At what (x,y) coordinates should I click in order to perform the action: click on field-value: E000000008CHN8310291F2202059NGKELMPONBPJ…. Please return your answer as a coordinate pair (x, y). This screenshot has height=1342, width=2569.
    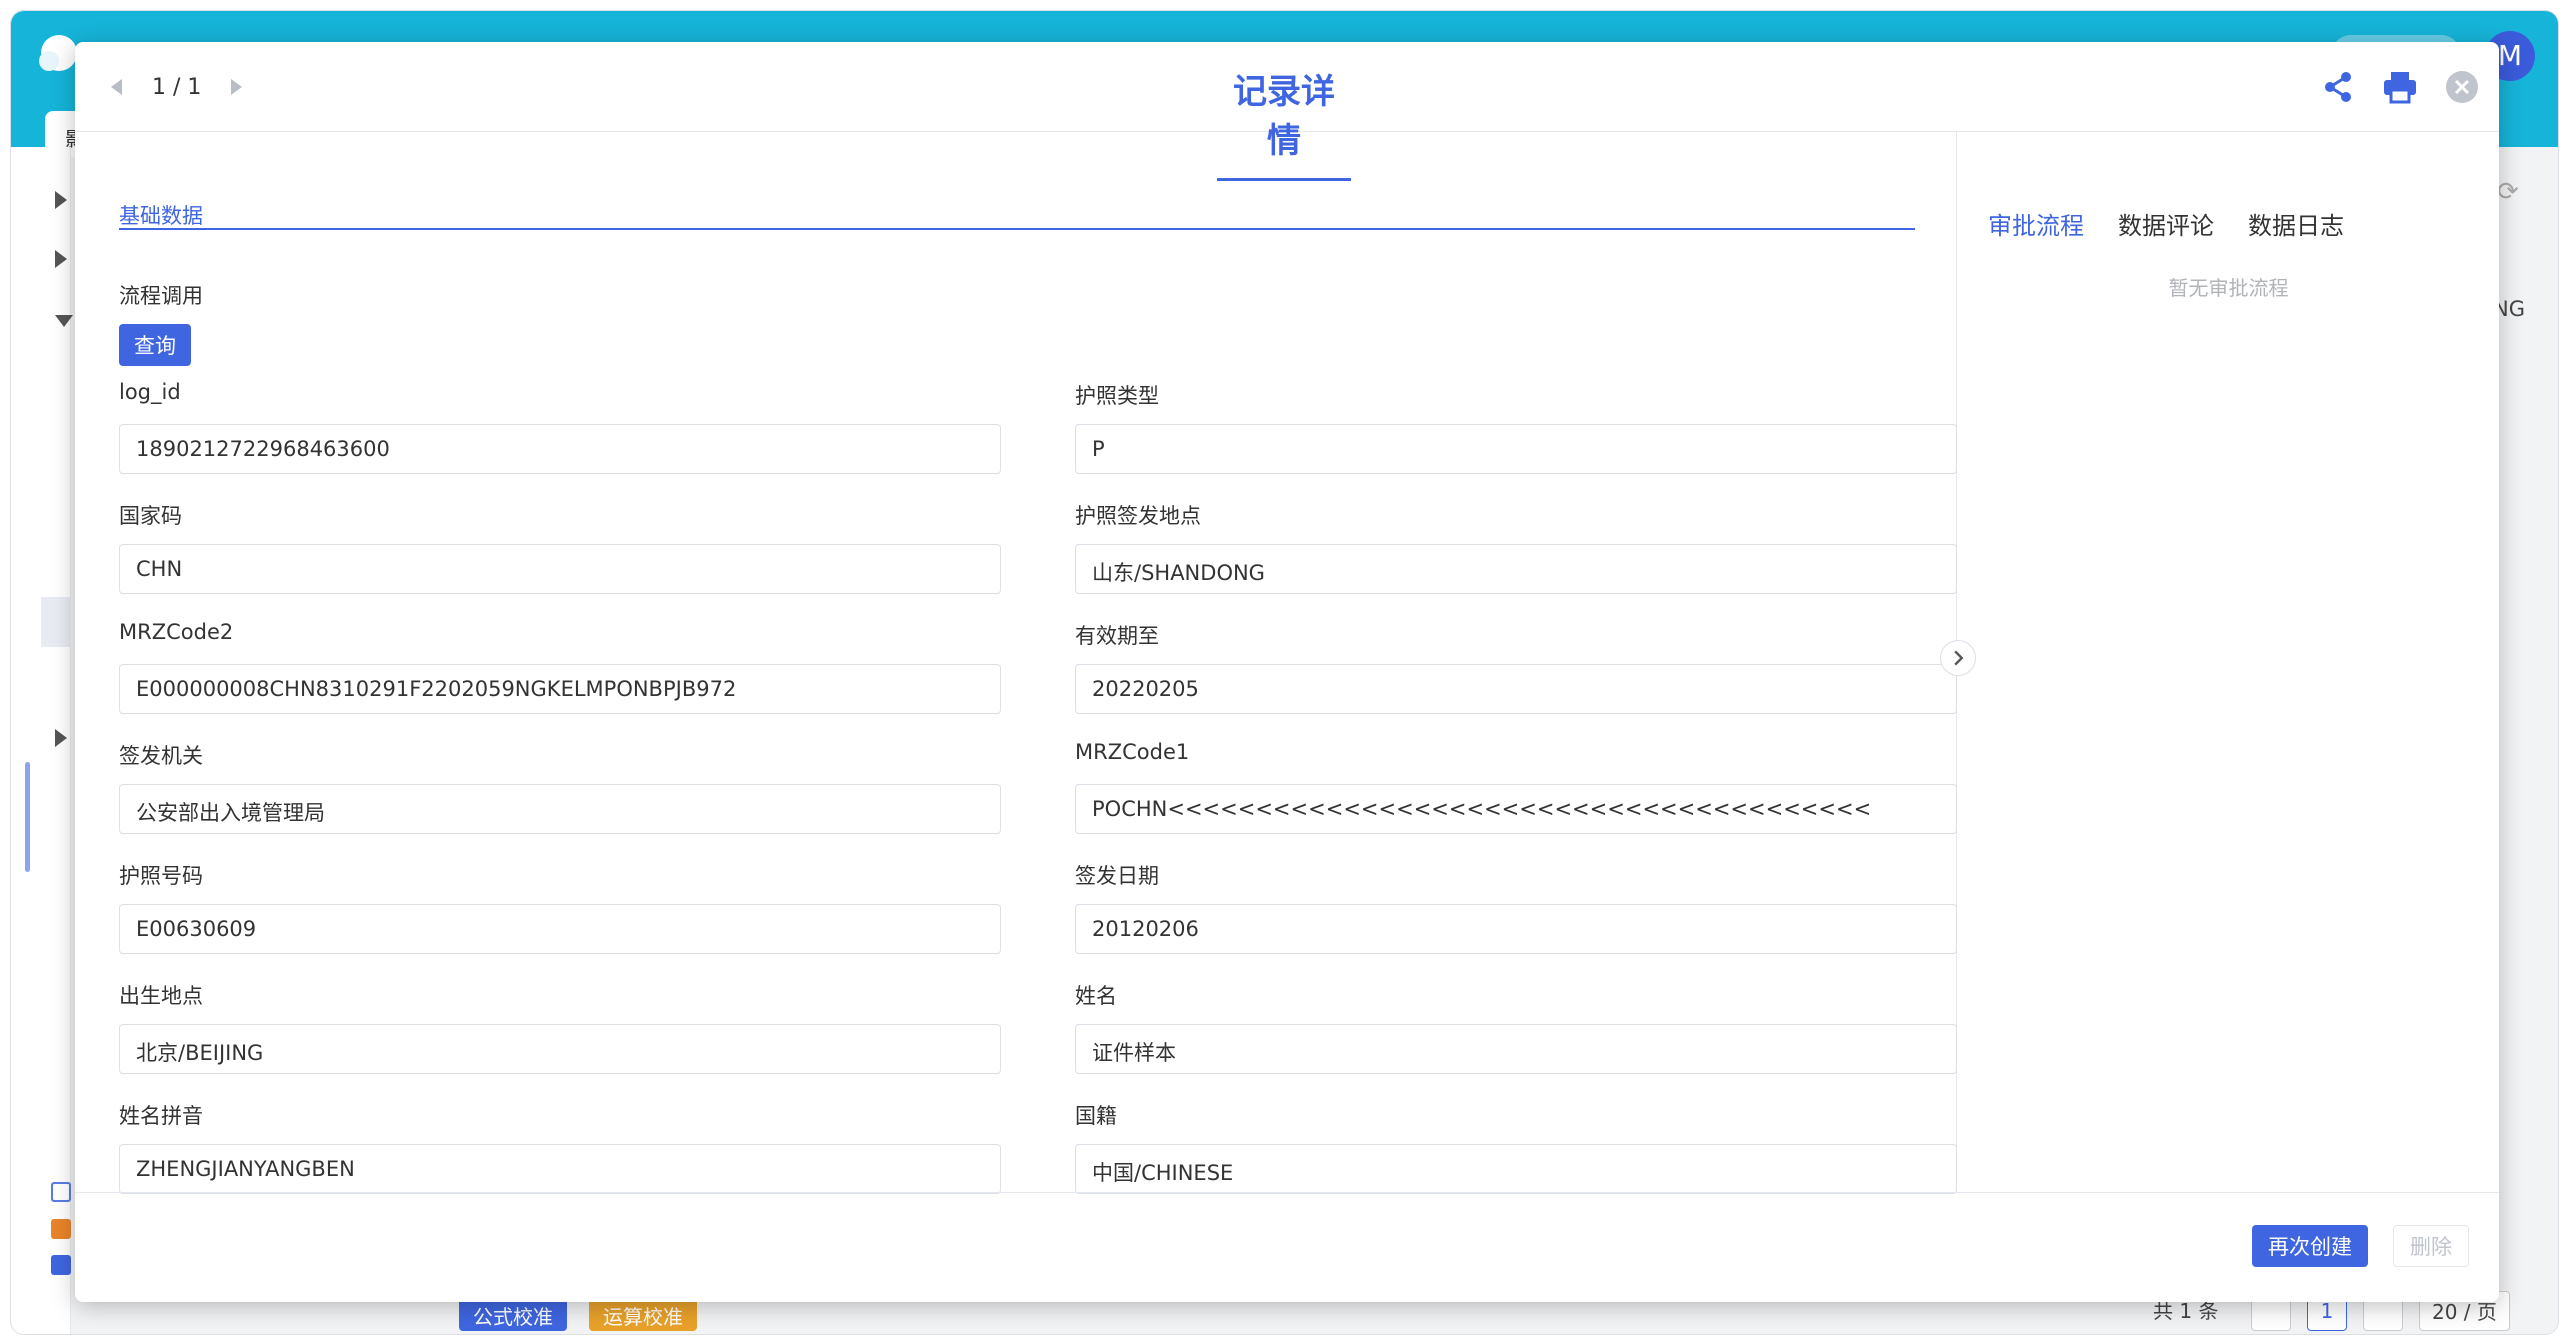
    Looking at the image, I should click on (560, 689).